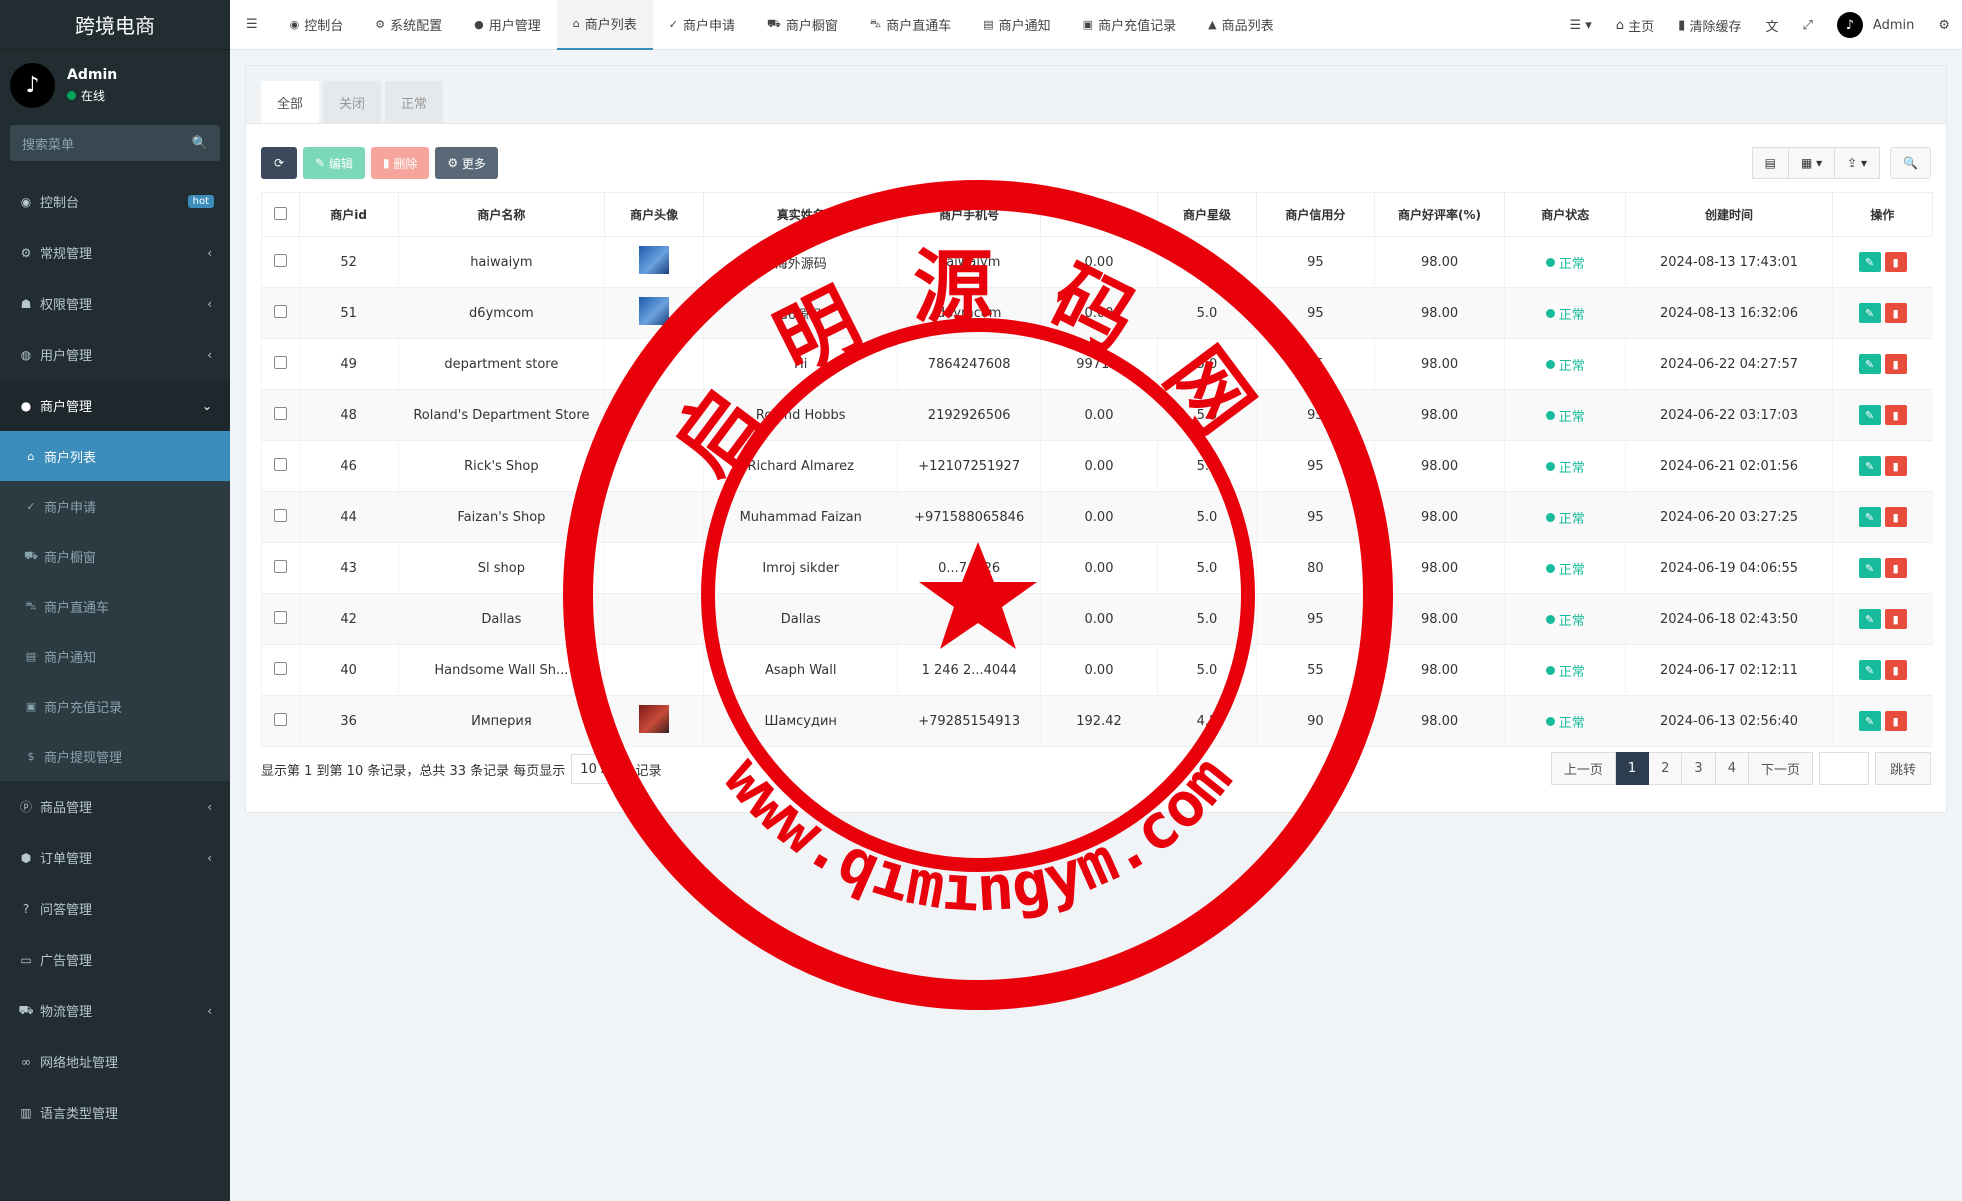 The image size is (1962, 1201). What do you see at coordinates (1666, 768) in the screenshot?
I see `page-2-button: 2` at bounding box center [1666, 768].